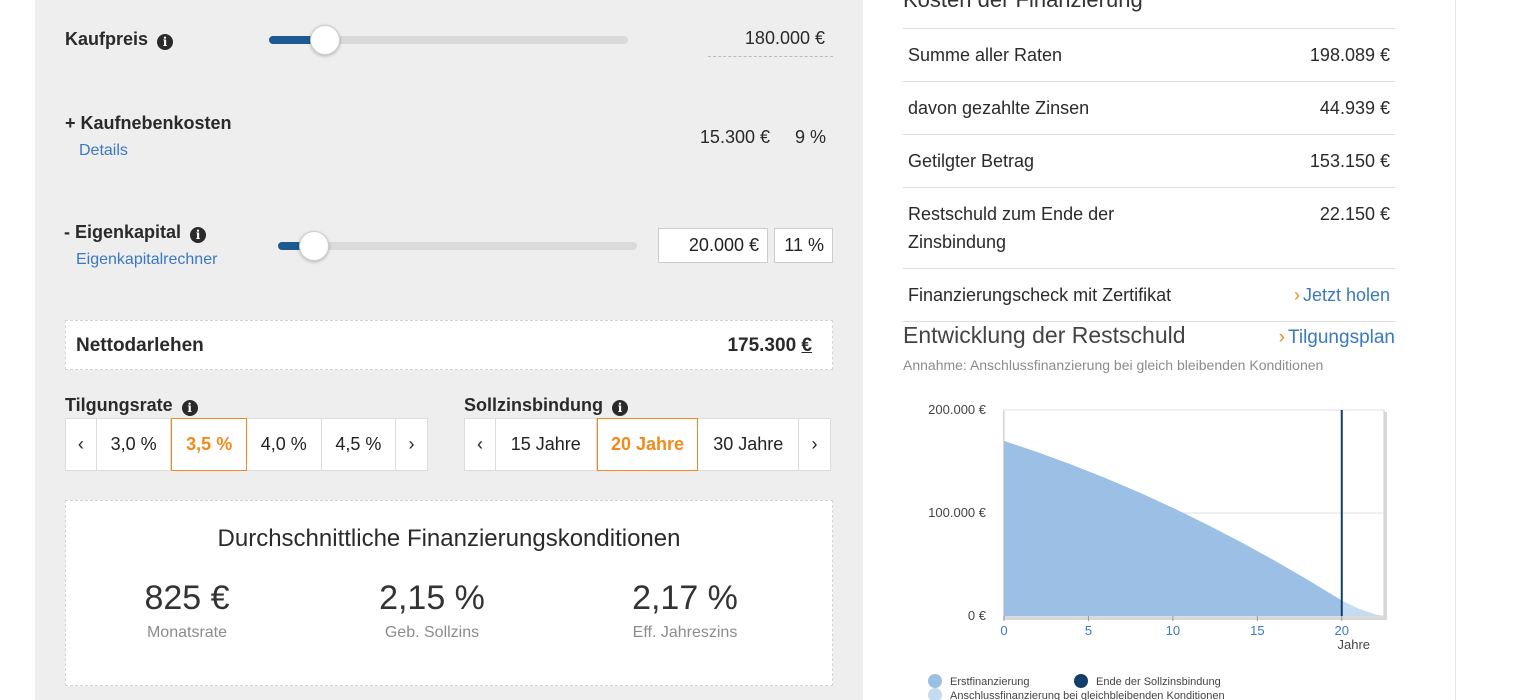  What do you see at coordinates (187, 598) in the screenshot?
I see `monatsrate-value: 825 €` at bounding box center [187, 598].